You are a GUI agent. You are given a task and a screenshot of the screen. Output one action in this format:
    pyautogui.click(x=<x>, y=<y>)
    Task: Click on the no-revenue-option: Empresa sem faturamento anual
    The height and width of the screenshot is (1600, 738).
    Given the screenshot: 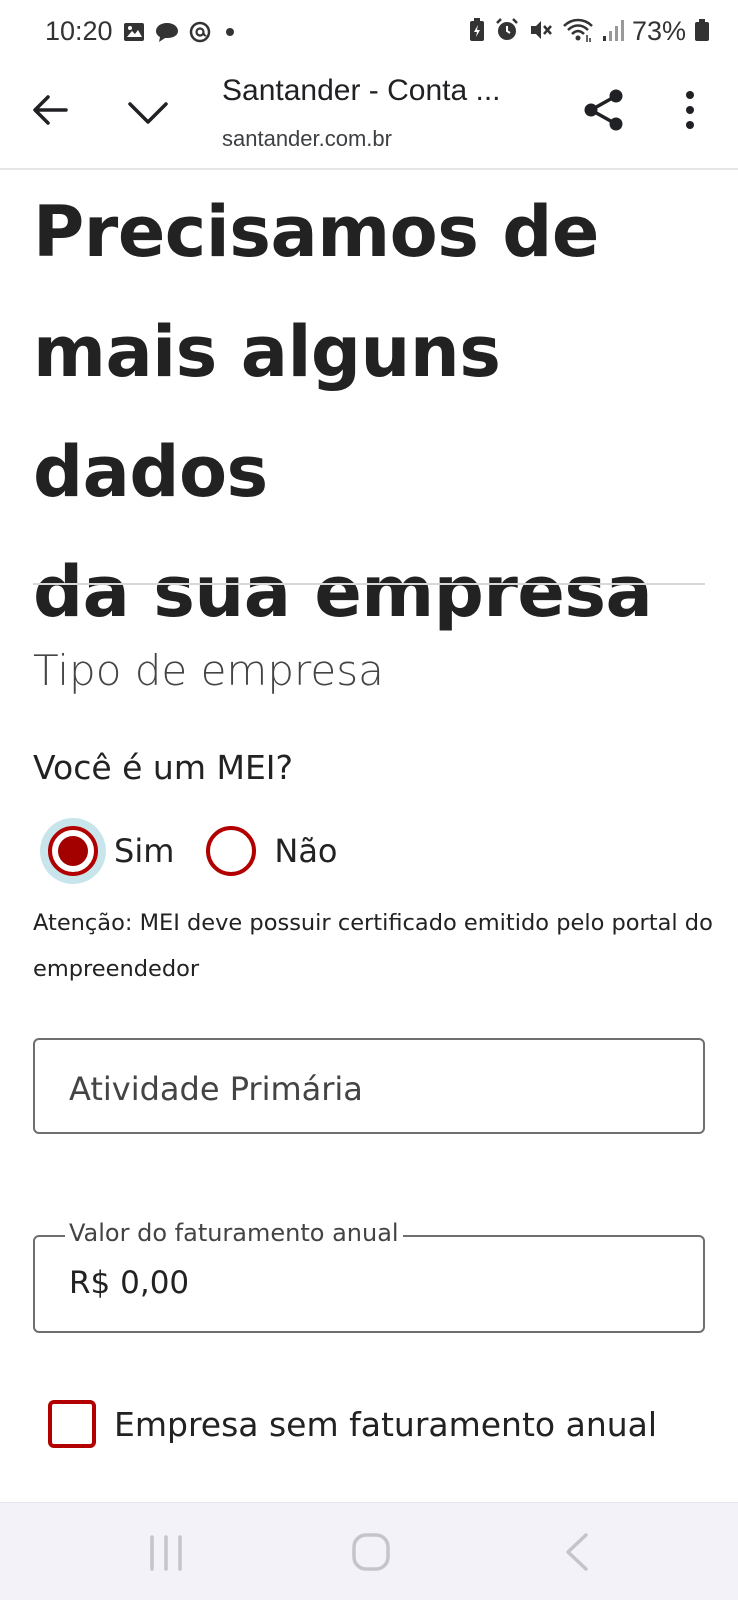 What is the action you would take?
    pyautogui.click(x=352, y=1424)
    